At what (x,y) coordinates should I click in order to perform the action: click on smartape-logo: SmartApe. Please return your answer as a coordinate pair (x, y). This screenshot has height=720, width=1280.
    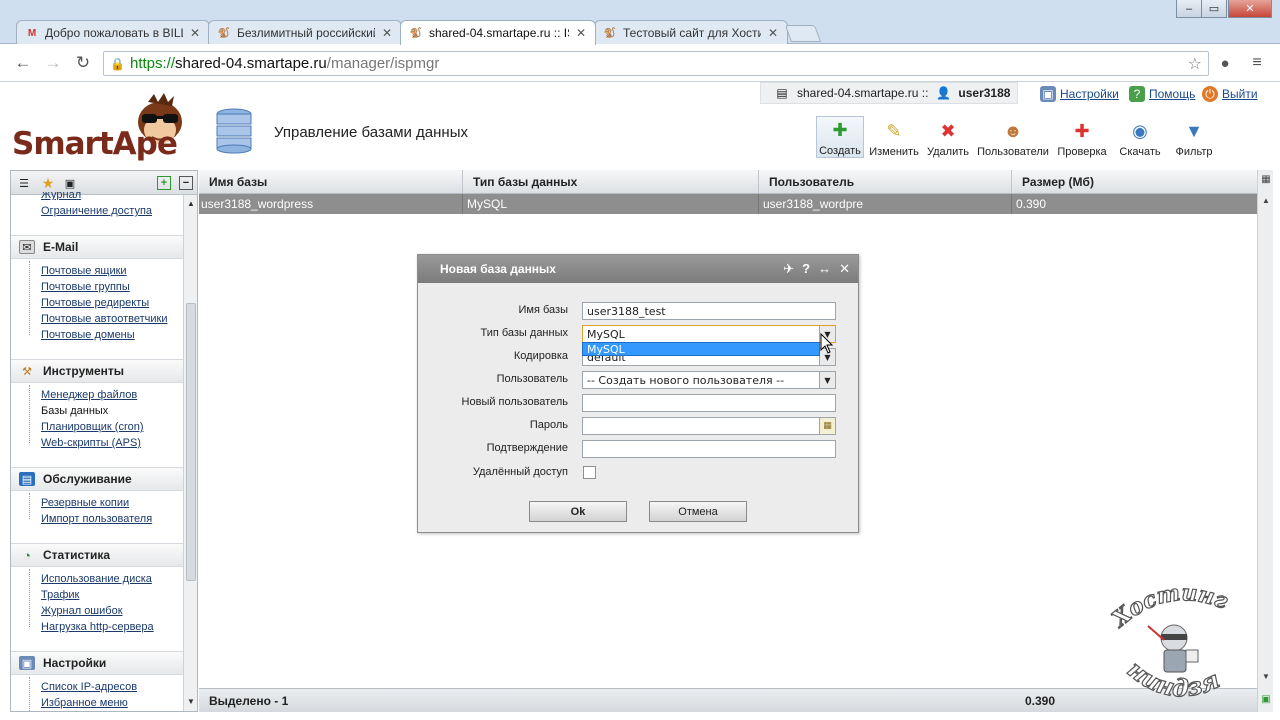
    Looking at the image, I should click on (107, 129).